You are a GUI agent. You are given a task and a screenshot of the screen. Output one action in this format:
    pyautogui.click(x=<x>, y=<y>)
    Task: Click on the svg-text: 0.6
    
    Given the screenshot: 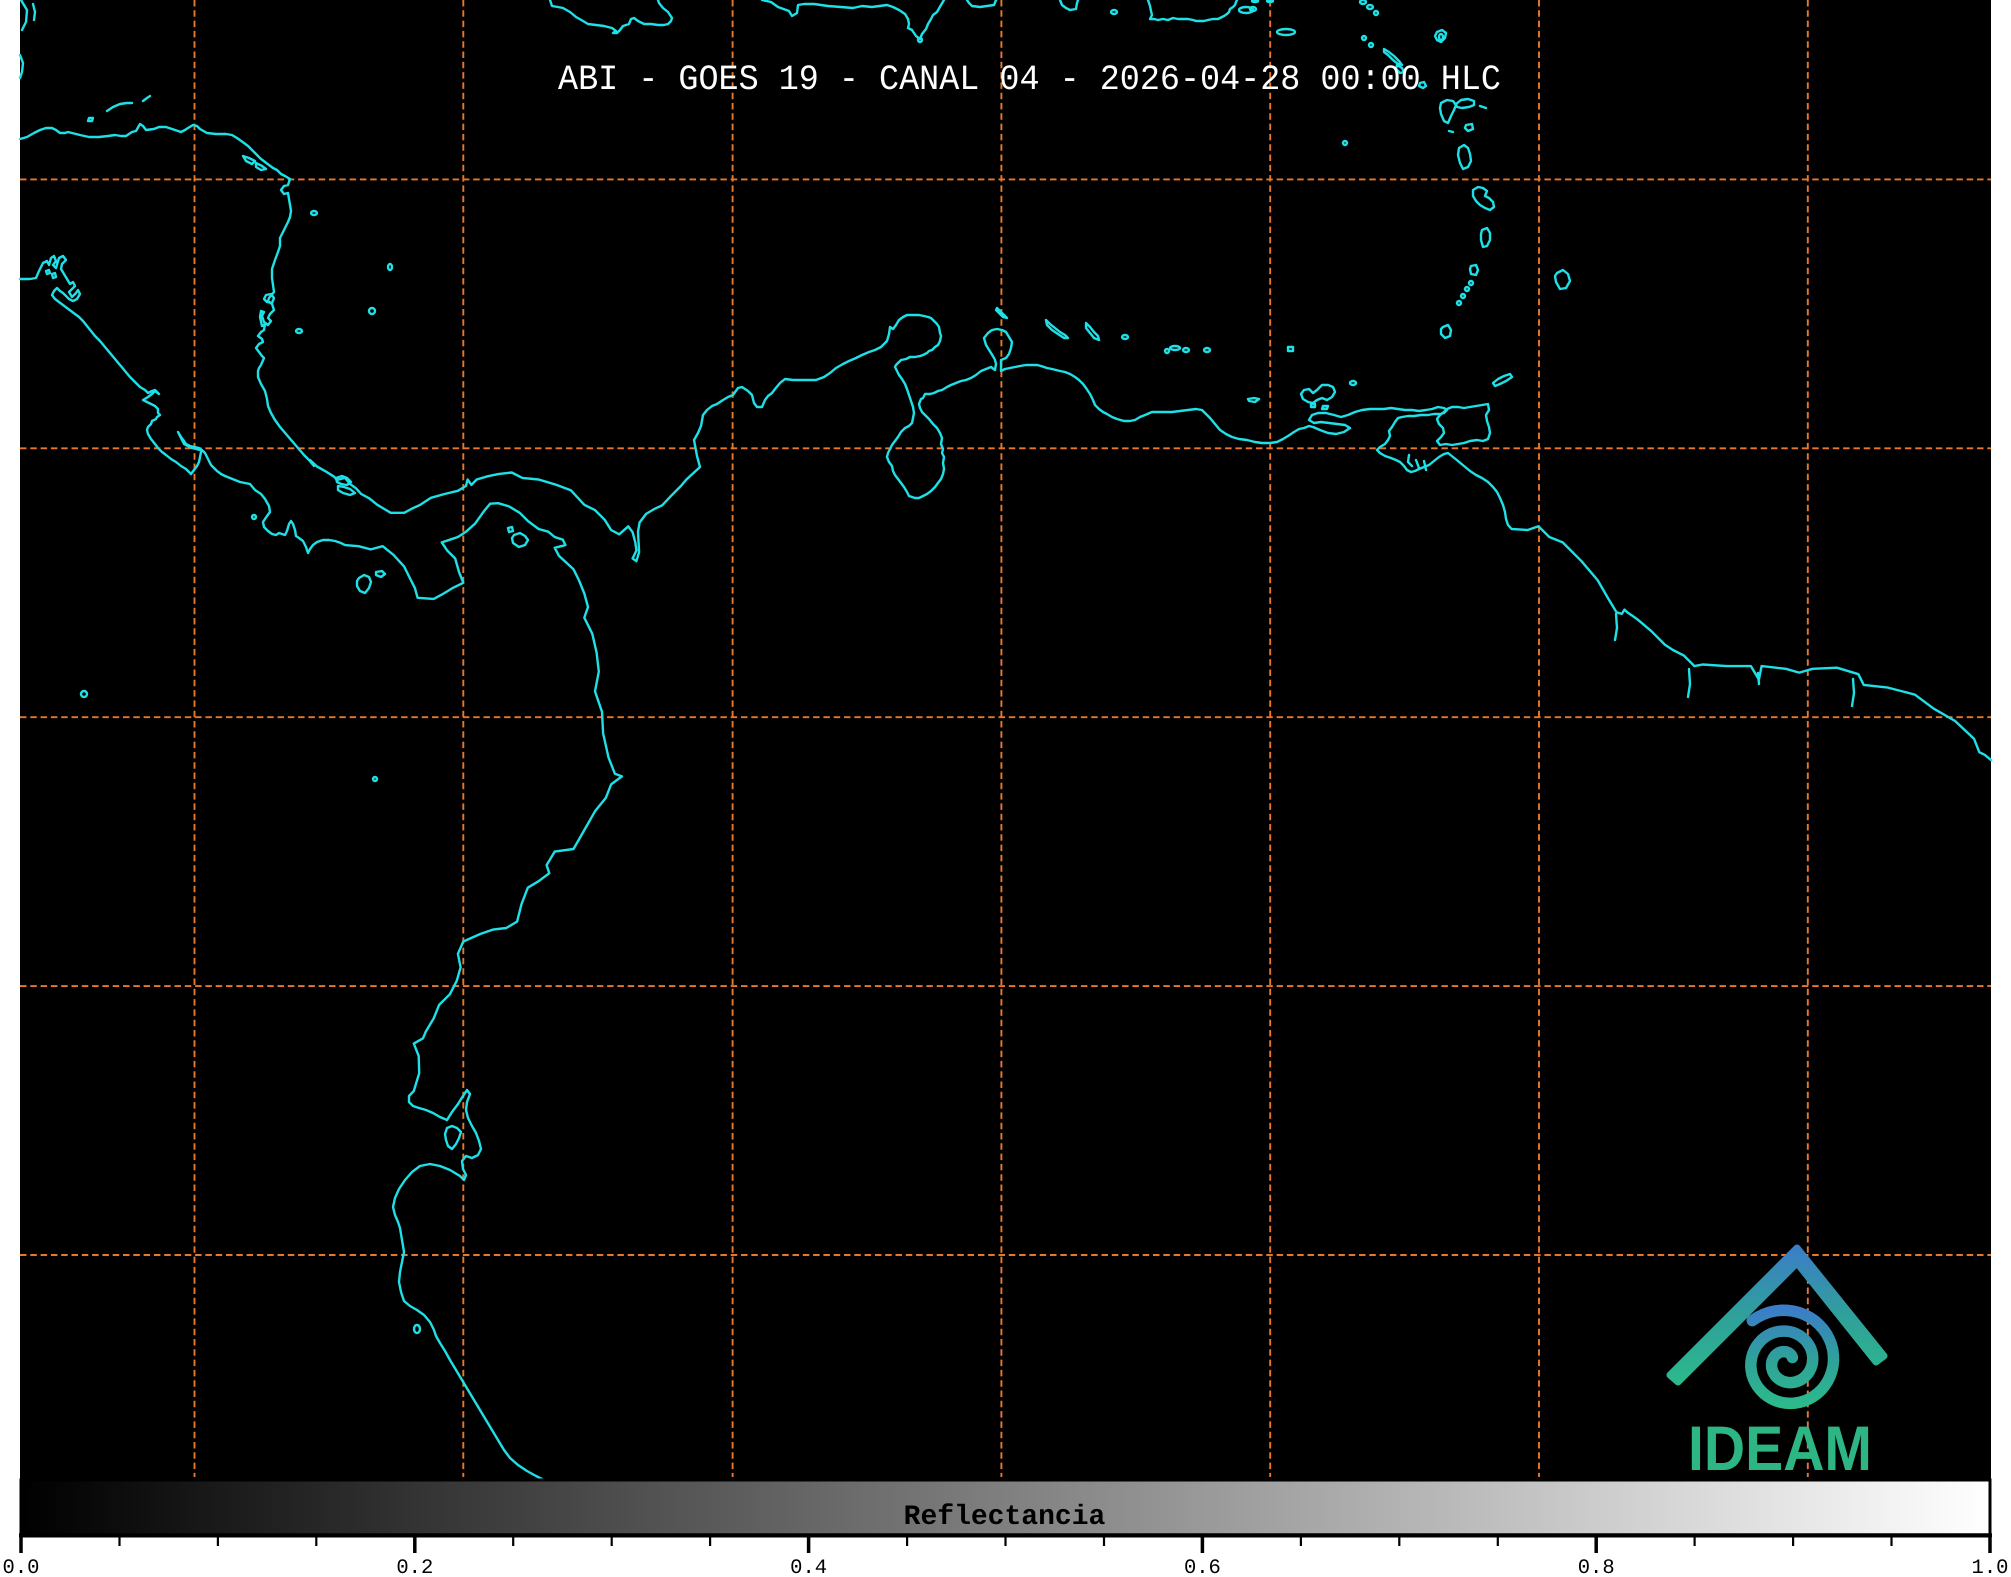 What is the action you would take?
    pyautogui.click(x=1202, y=1567)
    